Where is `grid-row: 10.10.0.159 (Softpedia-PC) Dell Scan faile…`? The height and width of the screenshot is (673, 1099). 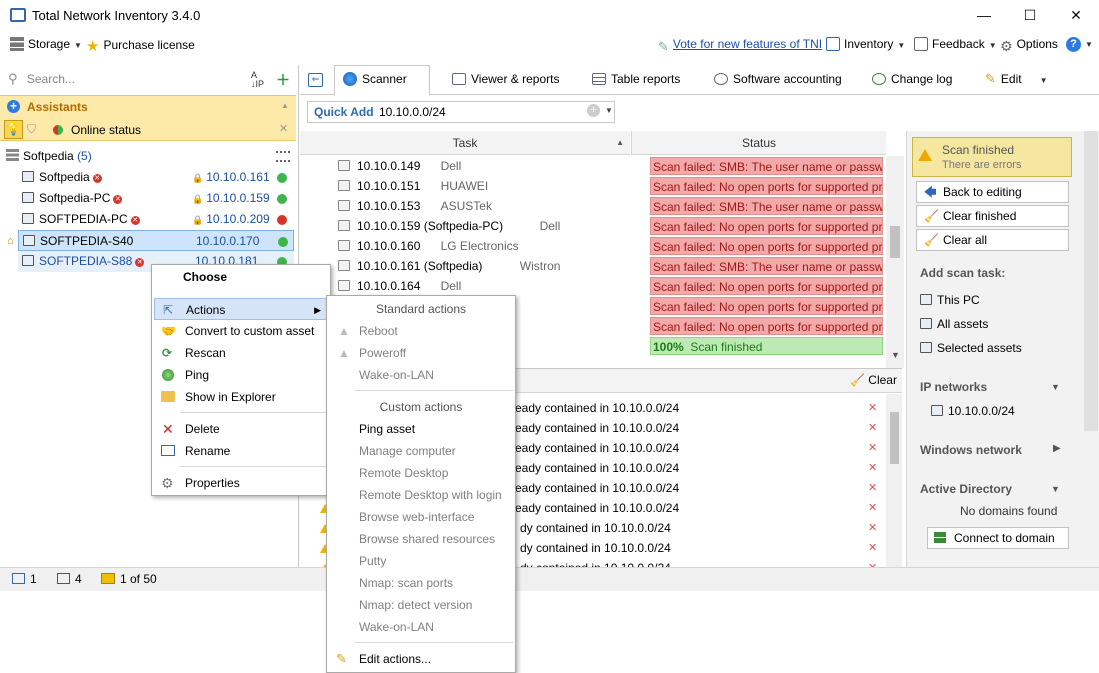
grid-row: 10.10.0.159 (Softpedia-PC) Dell Scan faile… is located at coordinates (593, 226).